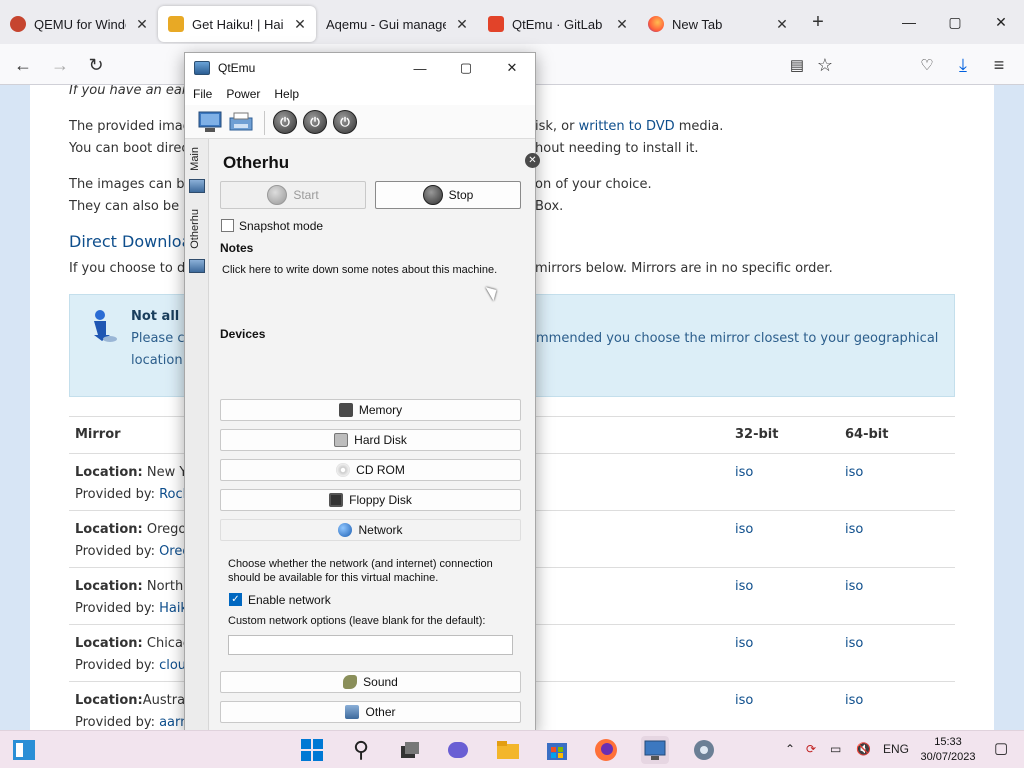 This screenshot has height=768, width=1024. I want to click on tab-newtab: New Tab ✕, so click(718, 24).